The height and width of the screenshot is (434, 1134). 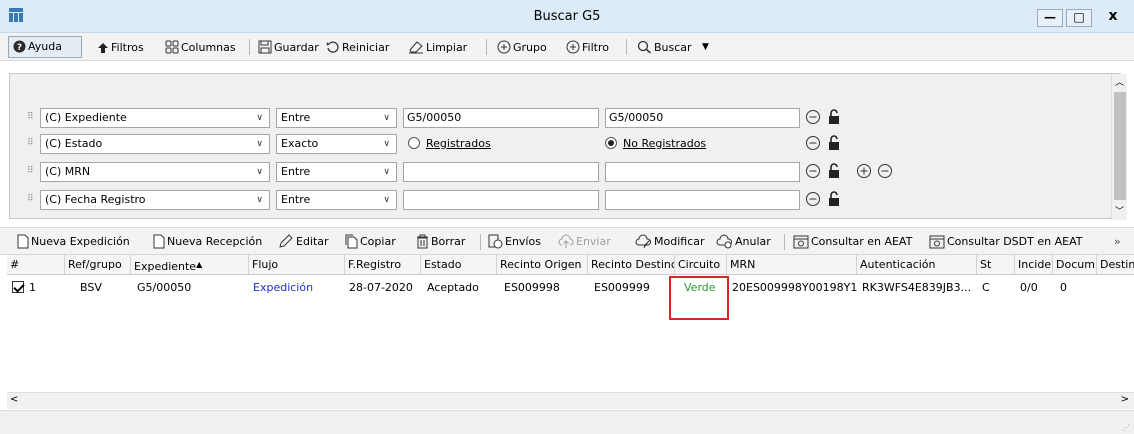 I want to click on col-header-num: #, so click(x=36, y=265).